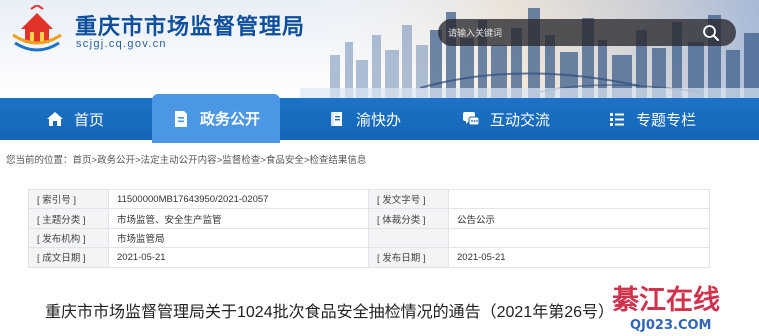 The image size is (759, 336). Describe the element at coordinates (711, 33) in the screenshot. I see `search-icon` at that location.